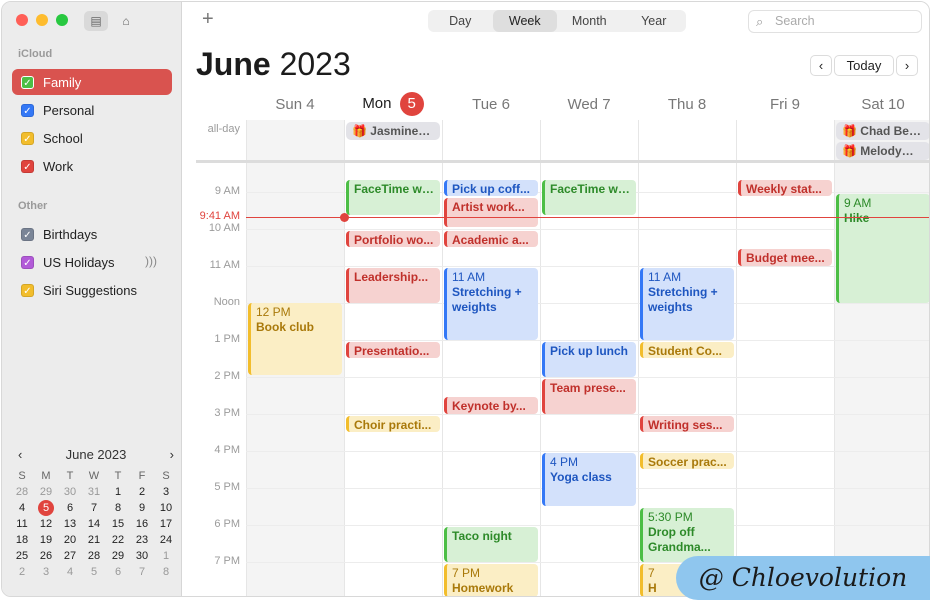 The width and height of the screenshot is (932, 600). What do you see at coordinates (94, 540) in the screenshot?
I see `mini-day: 21` at bounding box center [94, 540].